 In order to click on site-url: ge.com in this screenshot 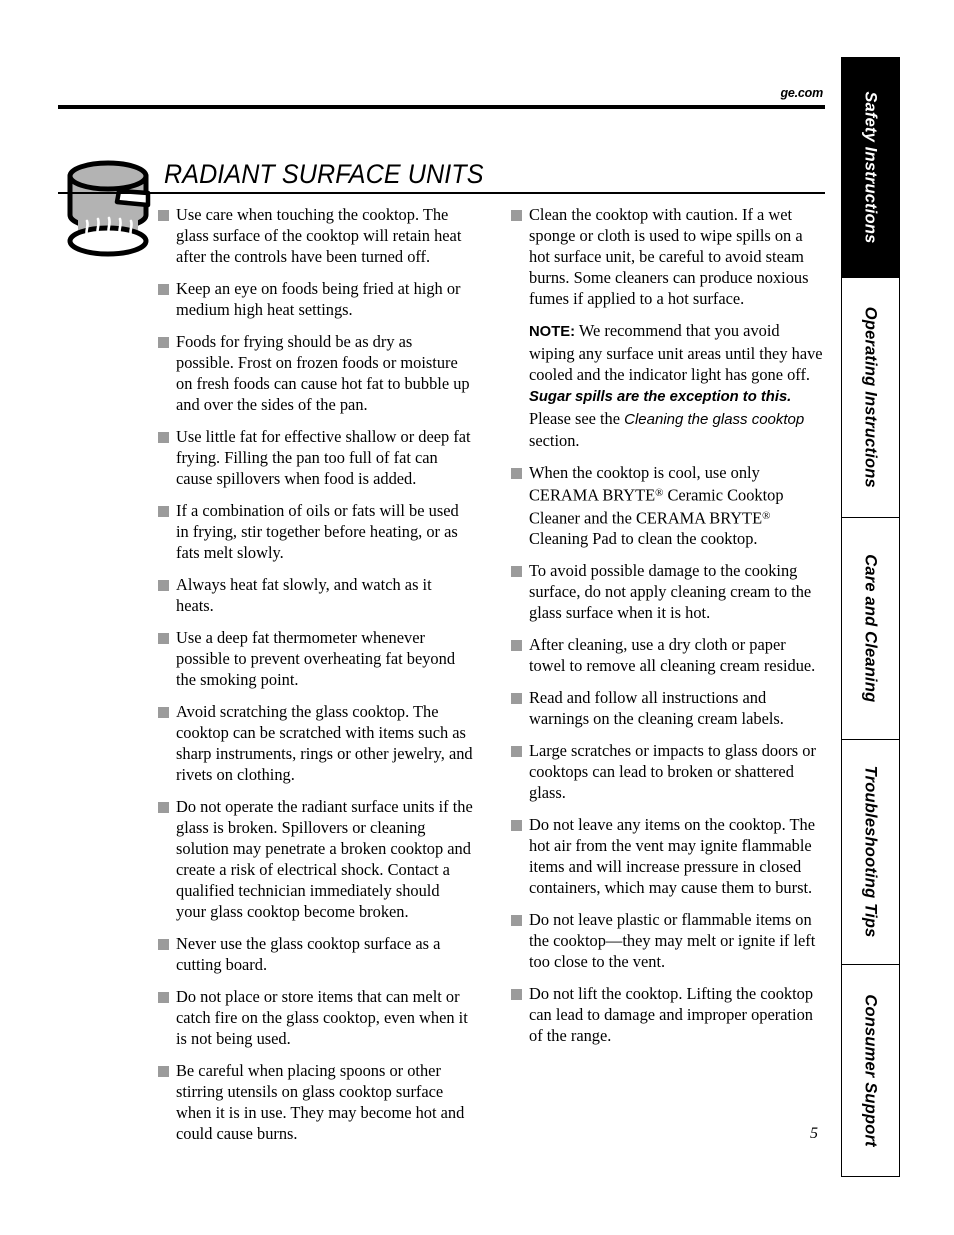, I will do `click(801, 93)`.